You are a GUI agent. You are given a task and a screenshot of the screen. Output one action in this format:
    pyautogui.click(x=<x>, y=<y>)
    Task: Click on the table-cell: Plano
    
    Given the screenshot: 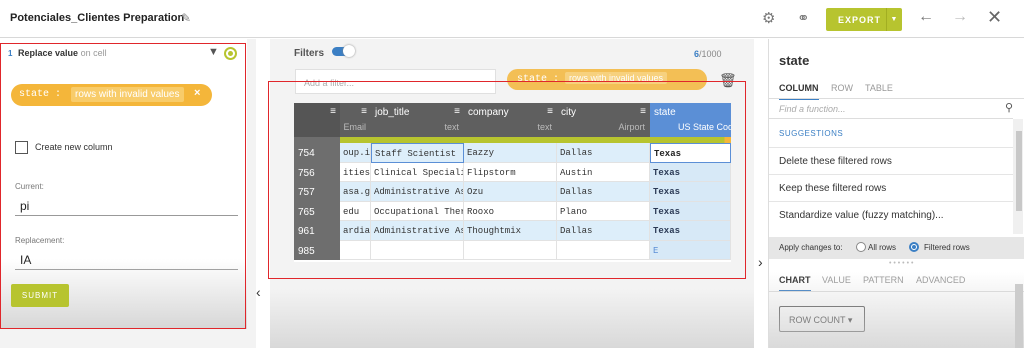 What is the action you would take?
    pyautogui.click(x=603, y=211)
    